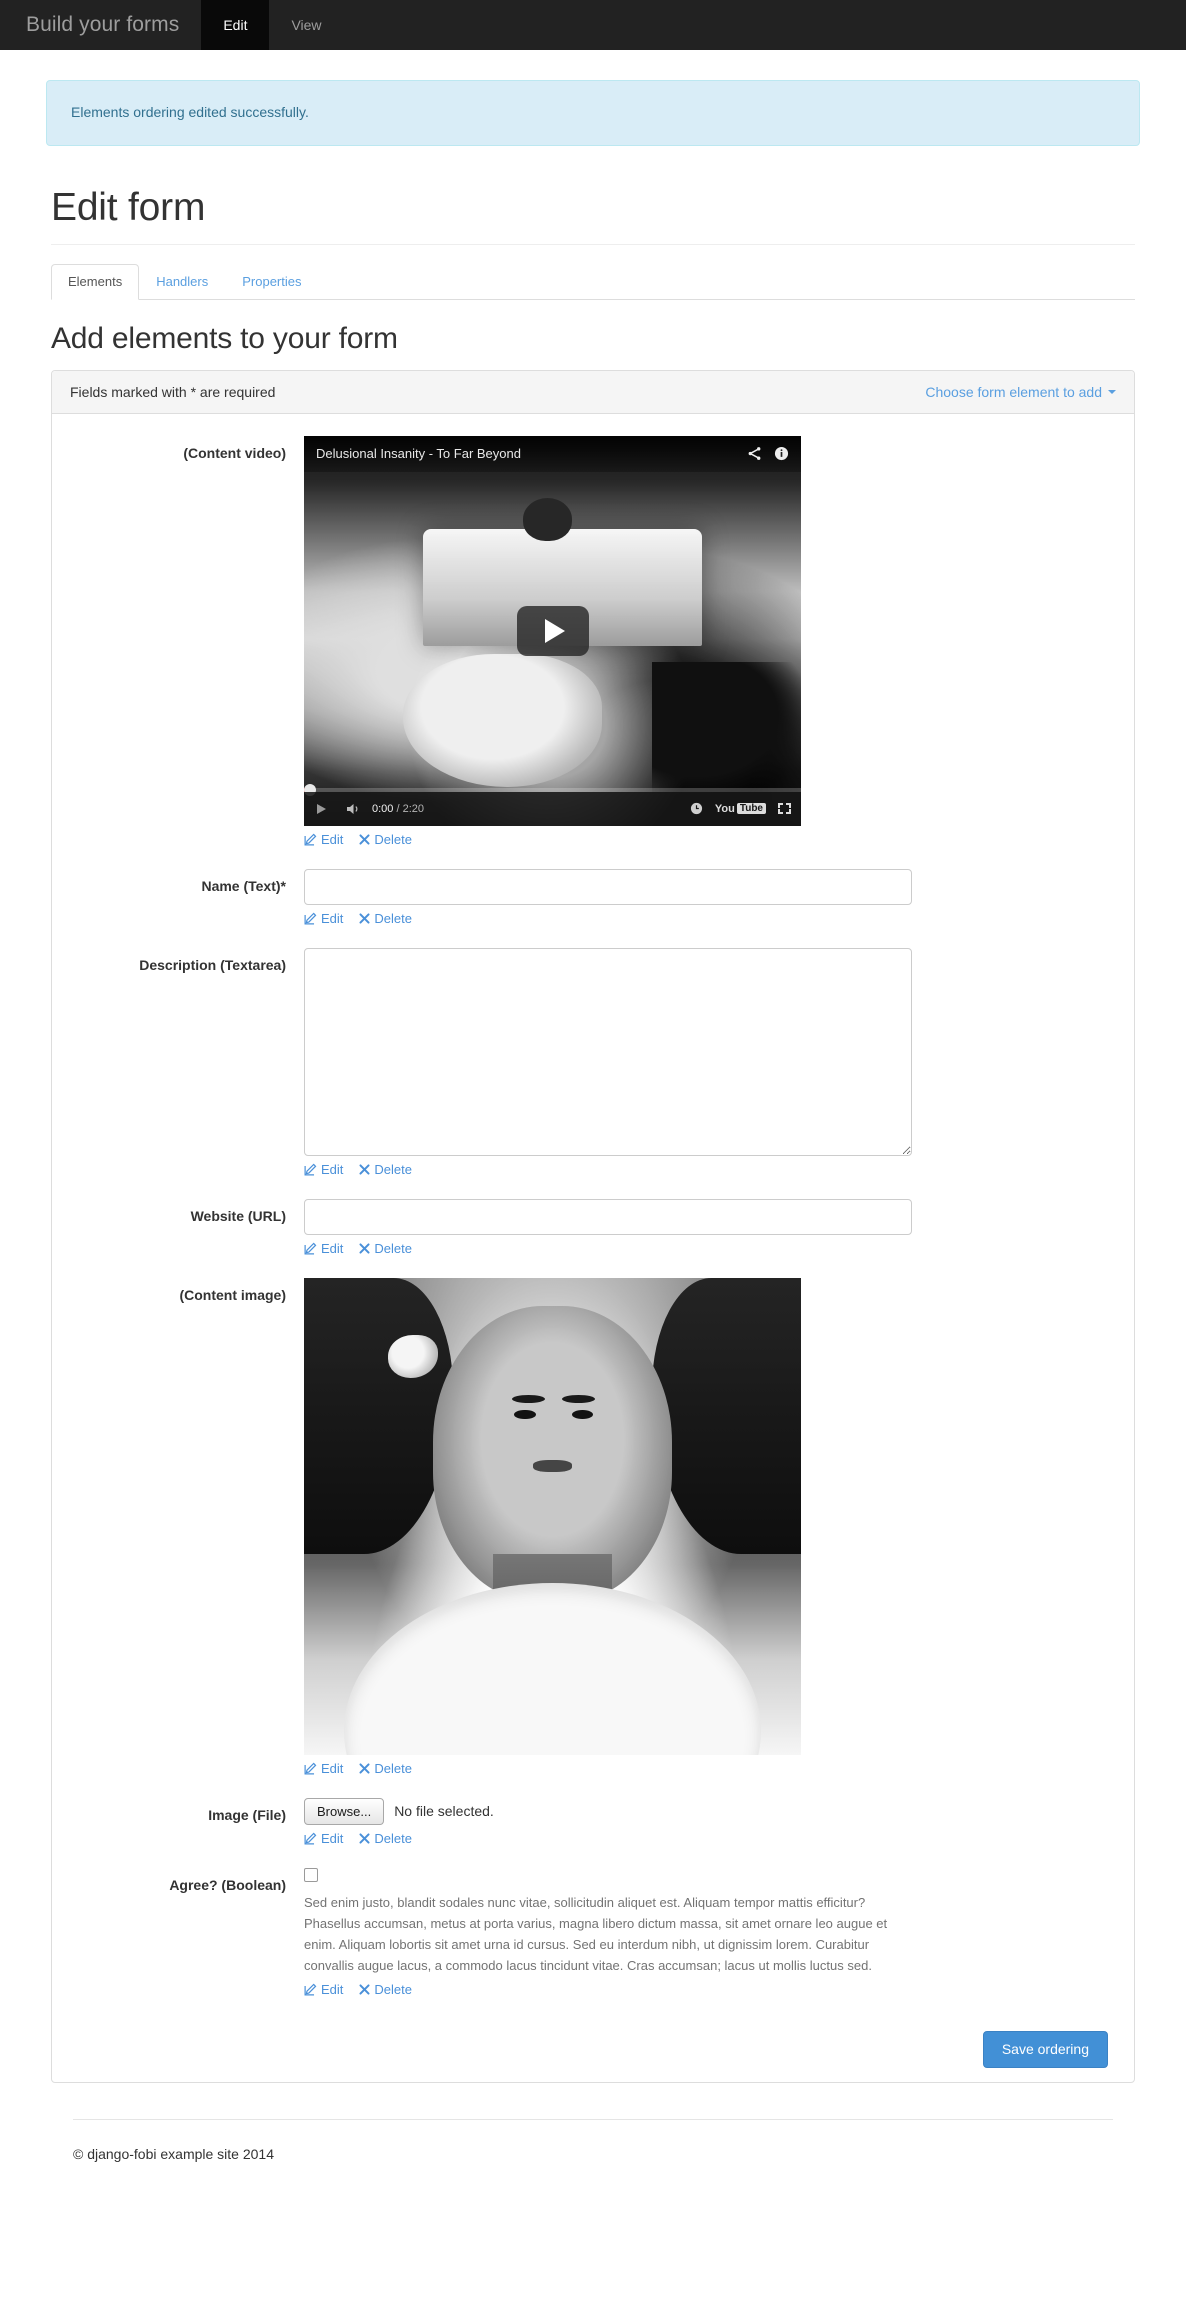 This screenshot has width=1186, height=2312. Describe the element at coordinates (726, 1416) in the screenshot. I see `content-image-hair-right` at that location.